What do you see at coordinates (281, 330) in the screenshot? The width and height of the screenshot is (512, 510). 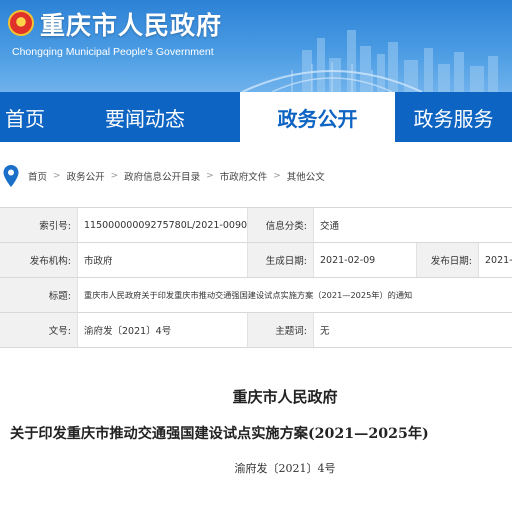 I see `keyword-label: 主题词:` at bounding box center [281, 330].